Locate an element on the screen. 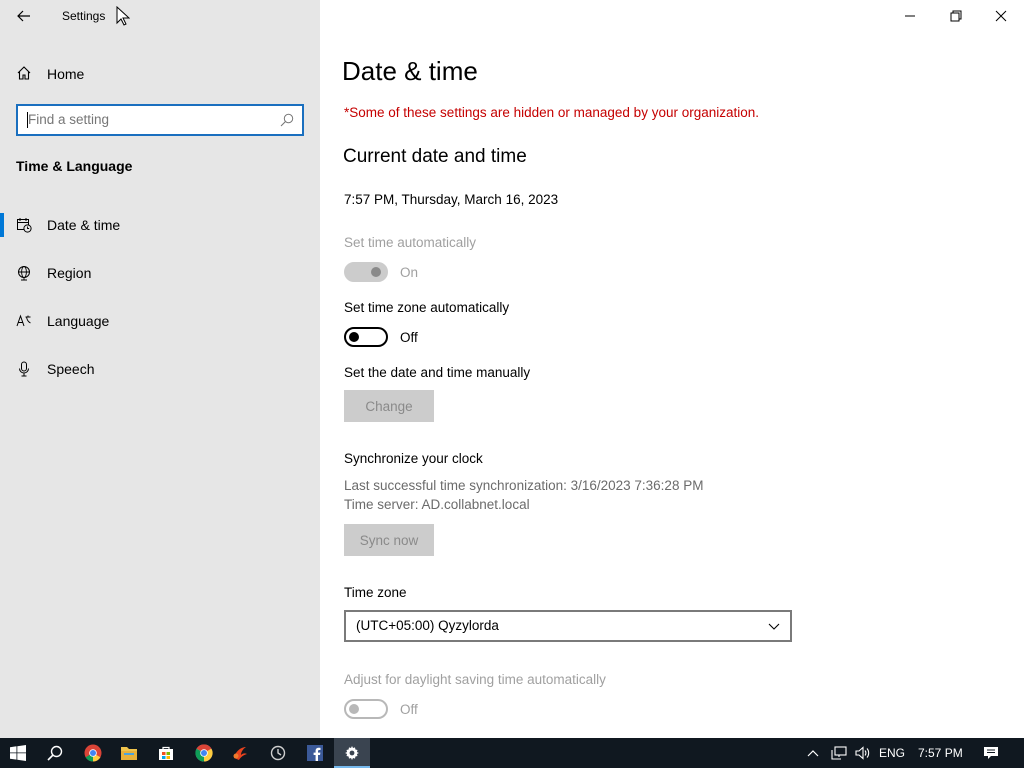 Image resolution: width=1024 pixels, height=768 pixels. close-button is located at coordinates (1001, 16).